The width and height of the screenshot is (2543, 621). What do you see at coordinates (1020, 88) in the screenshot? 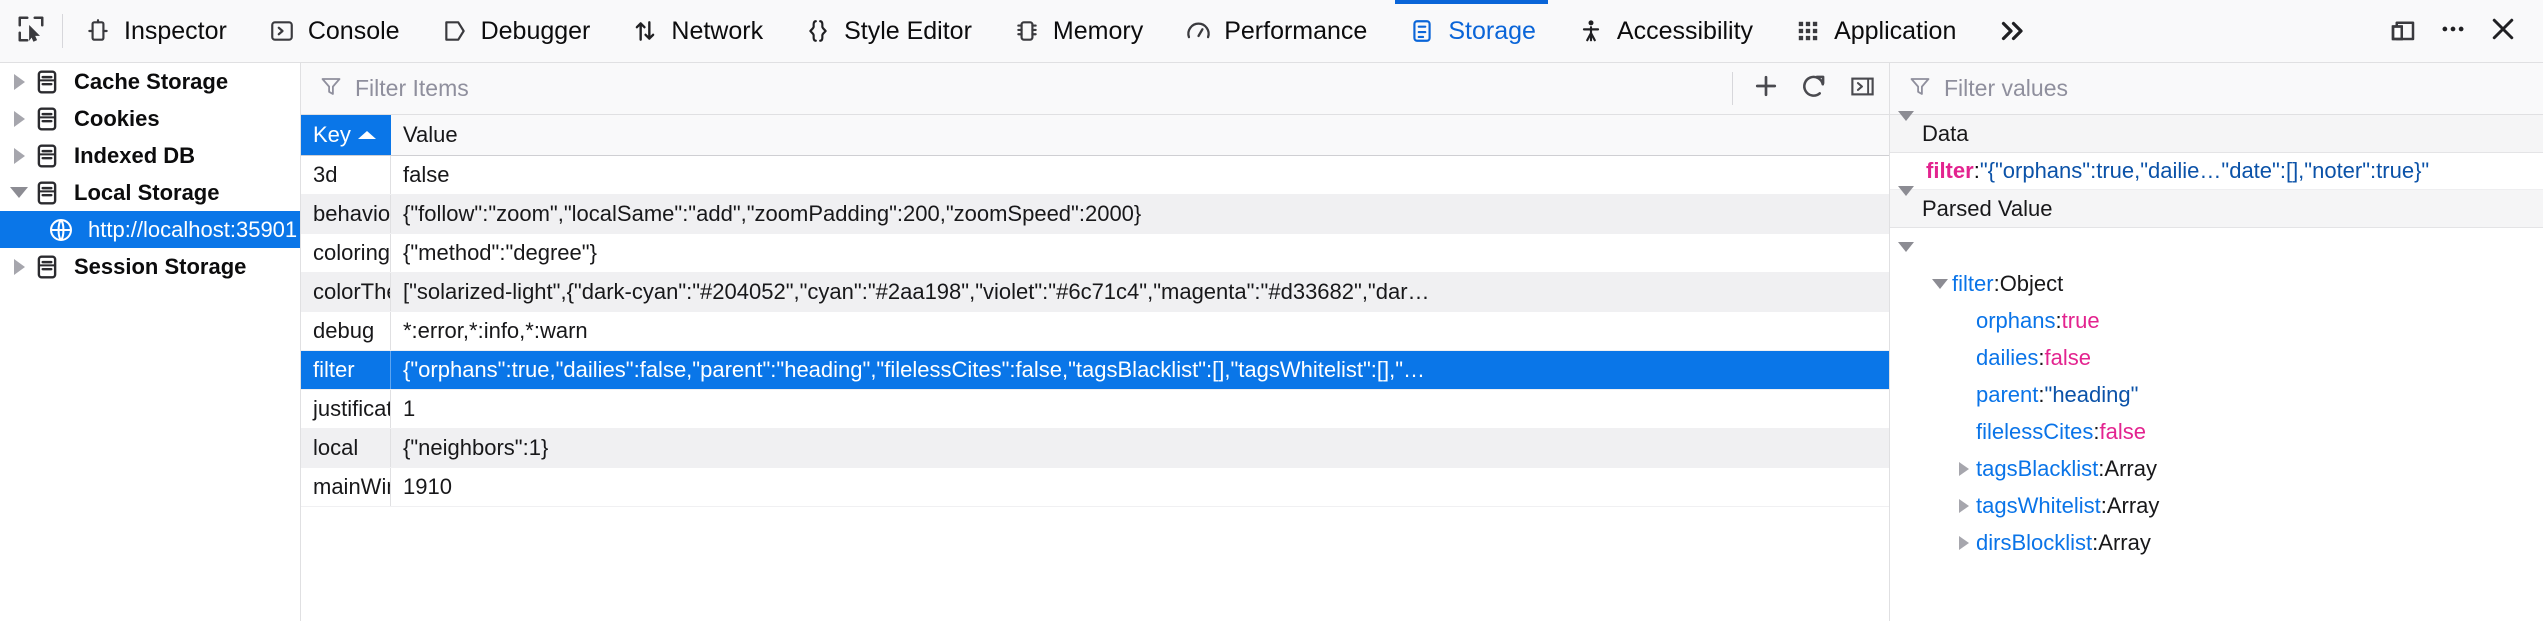
I see `filter-items-input: Filter Items` at bounding box center [1020, 88].